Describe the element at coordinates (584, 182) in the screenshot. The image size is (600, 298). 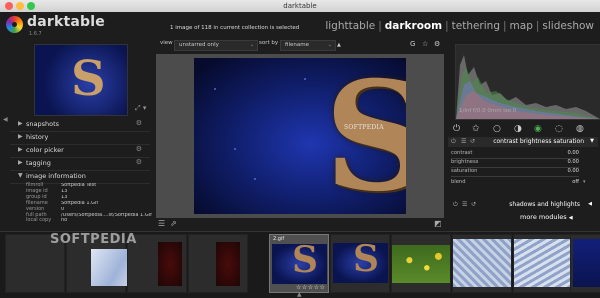
I see `blend-dropdown-icon: ▾` at that location.